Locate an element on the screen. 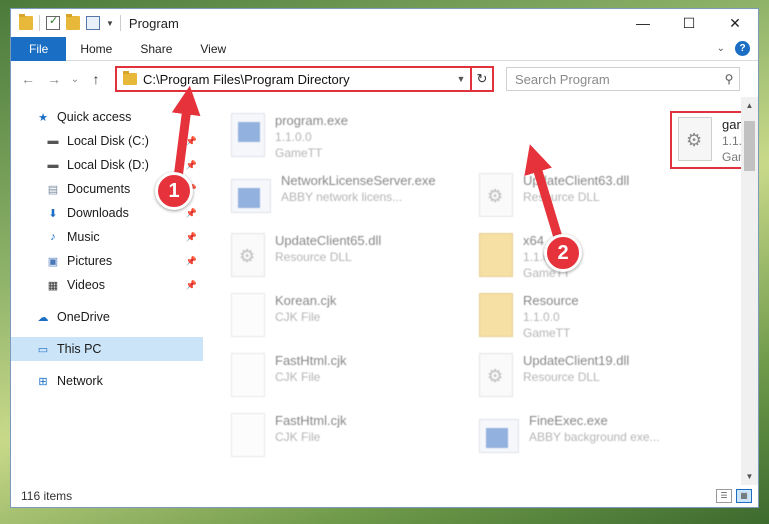 This screenshot has height=524, width=769. file-item: program.exe 1.1.0.0 GameTT is located at coordinates (343, 137).